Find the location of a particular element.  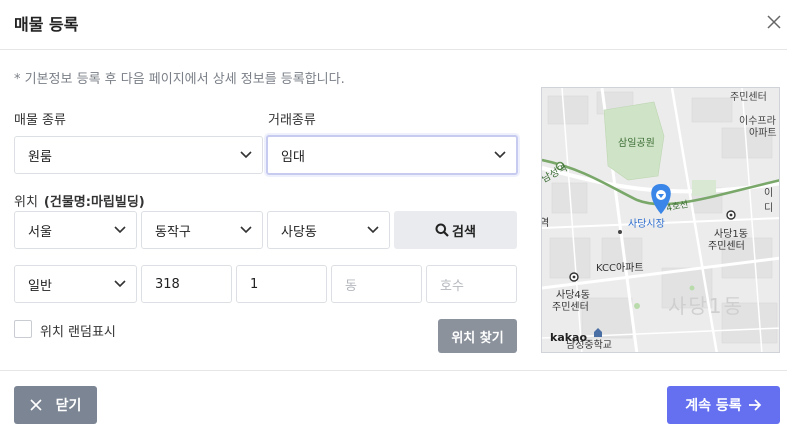

dong-value: 사당동 is located at coordinates (299, 232).